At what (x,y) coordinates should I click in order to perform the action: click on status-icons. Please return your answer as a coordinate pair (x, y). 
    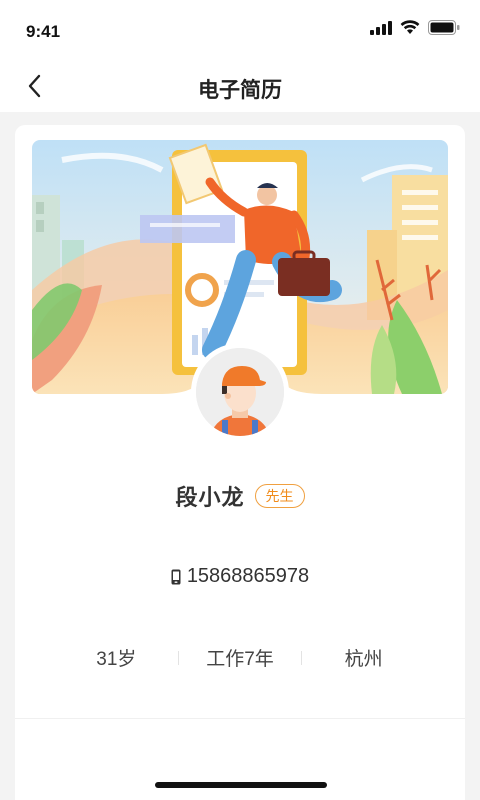
    Looking at the image, I should click on (415, 27).